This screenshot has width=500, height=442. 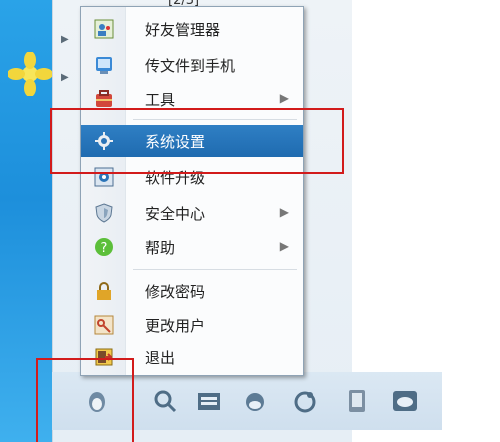 I want to click on search-icon, so click(x=165, y=401).